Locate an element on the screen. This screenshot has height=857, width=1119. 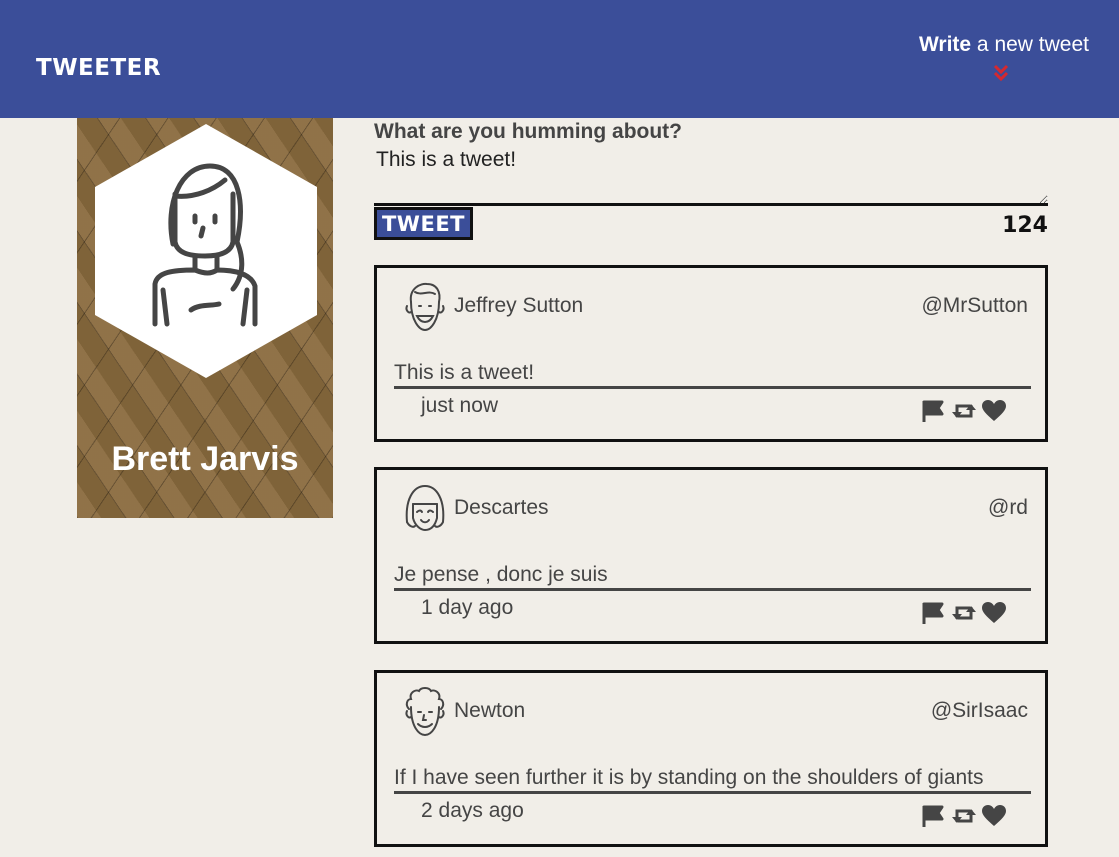
double-chevron-down-icon is located at coordinates (1001, 73).